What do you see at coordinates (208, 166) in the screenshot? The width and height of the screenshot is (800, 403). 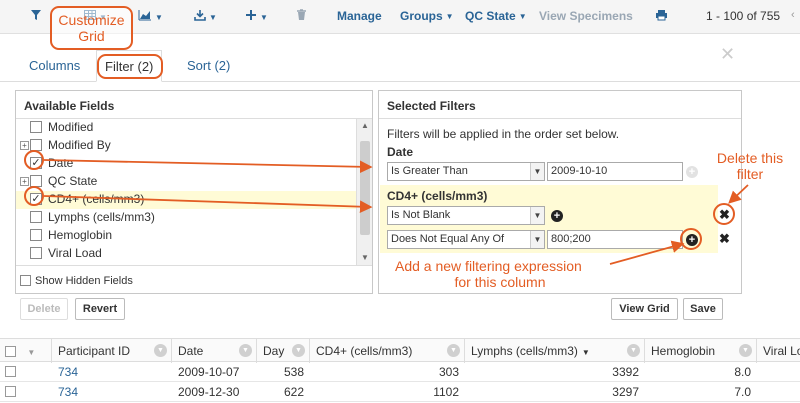 I see `date-arrow` at bounding box center [208, 166].